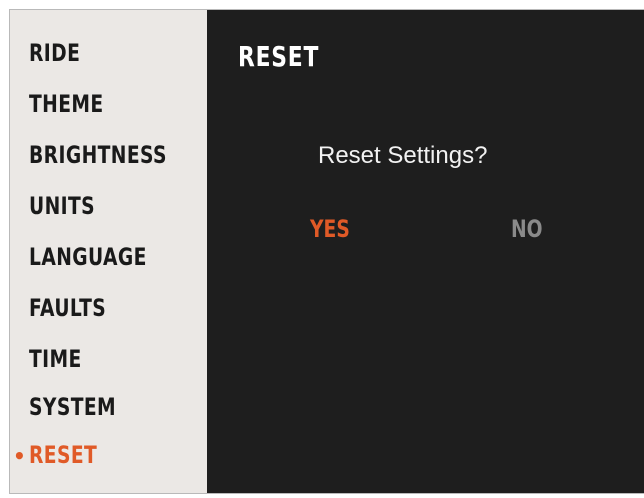 This screenshot has width=644, height=498. What do you see at coordinates (527, 229) in the screenshot?
I see `no-button: NO` at bounding box center [527, 229].